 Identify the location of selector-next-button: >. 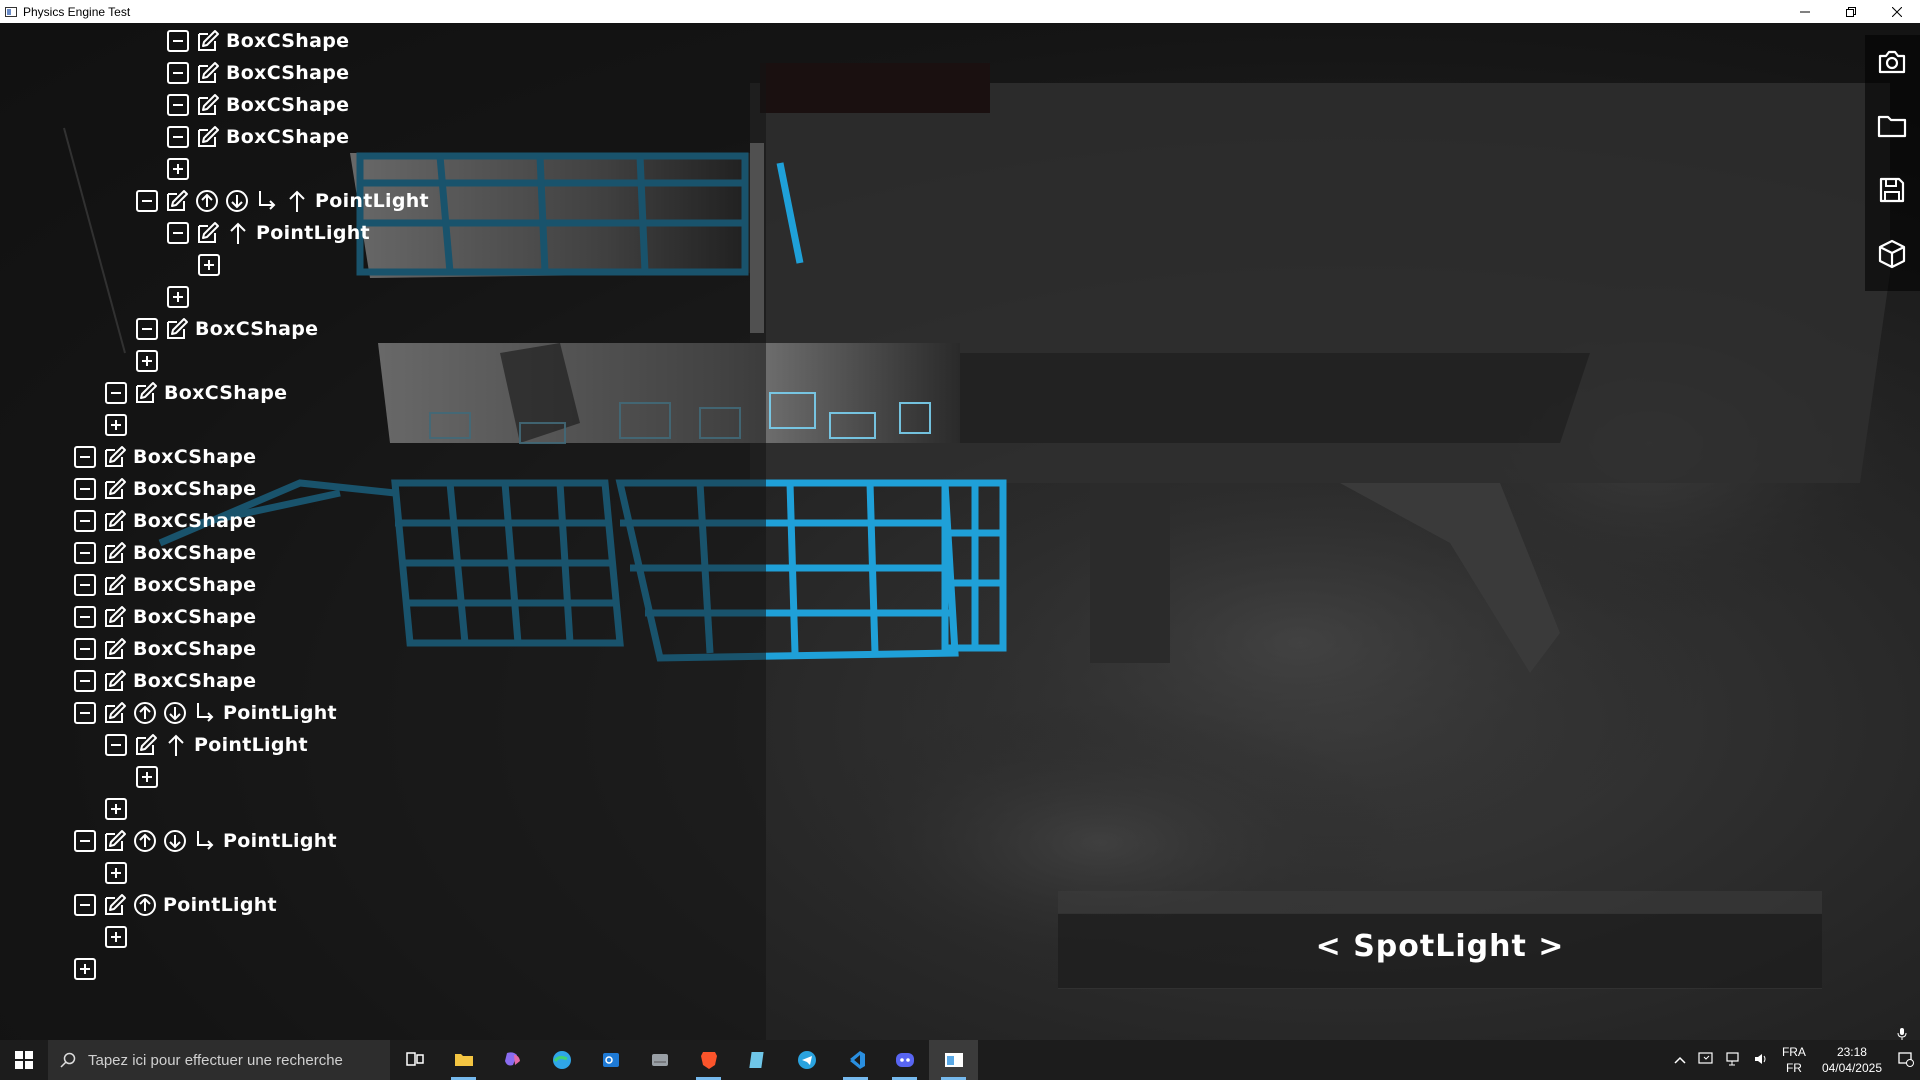
(1551, 946).